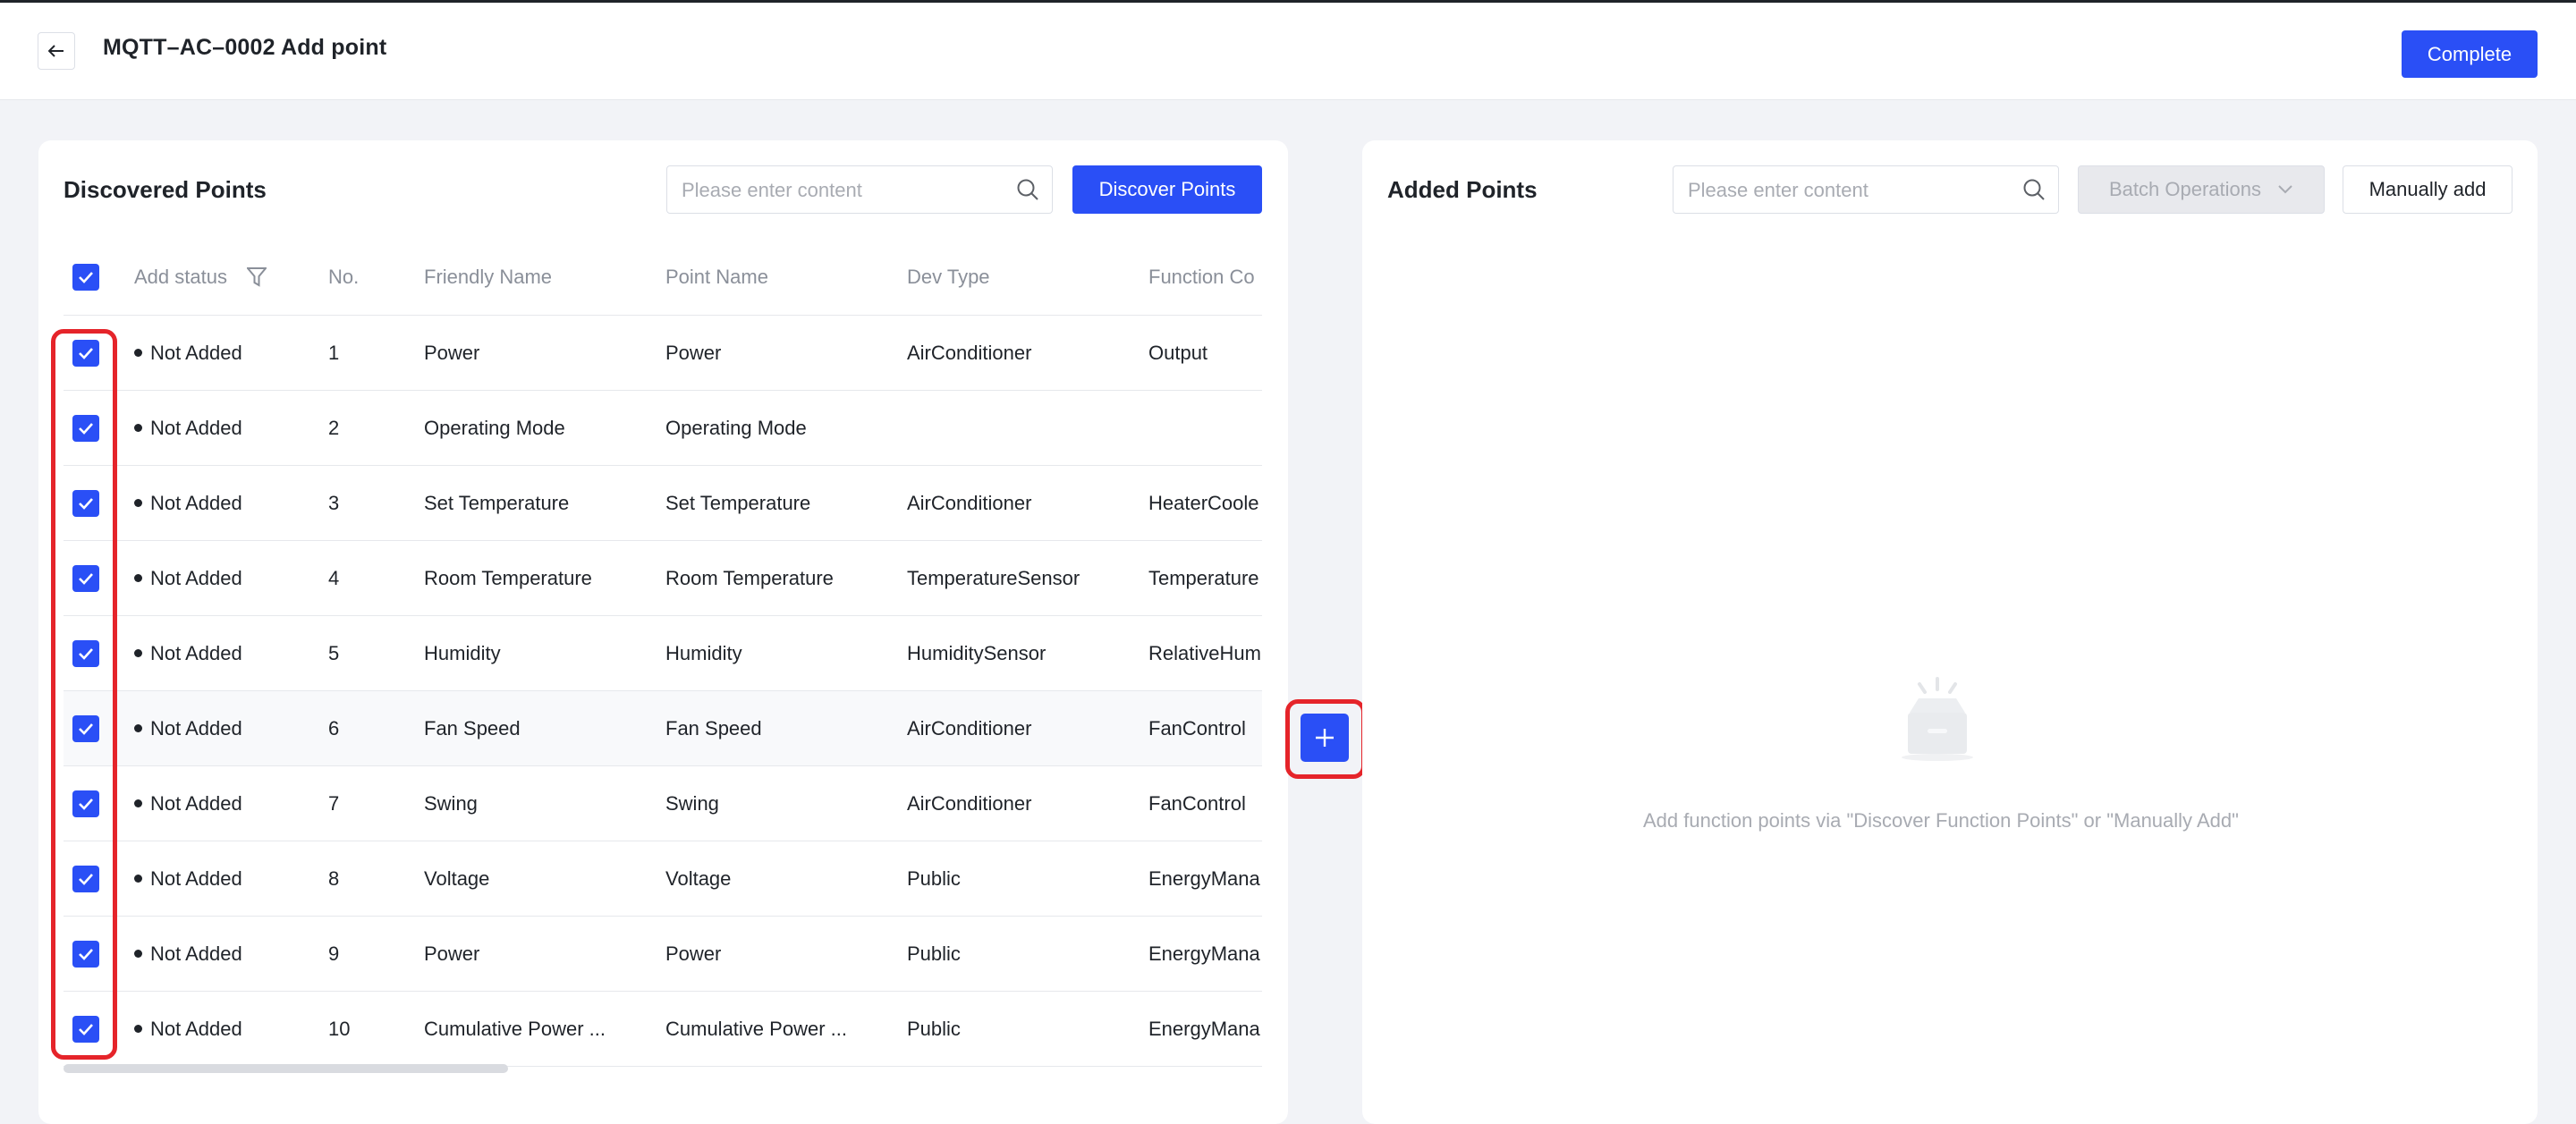  Describe the element at coordinates (1204, 653) in the screenshot. I see `function-code-cell: RelativeHum` at that location.